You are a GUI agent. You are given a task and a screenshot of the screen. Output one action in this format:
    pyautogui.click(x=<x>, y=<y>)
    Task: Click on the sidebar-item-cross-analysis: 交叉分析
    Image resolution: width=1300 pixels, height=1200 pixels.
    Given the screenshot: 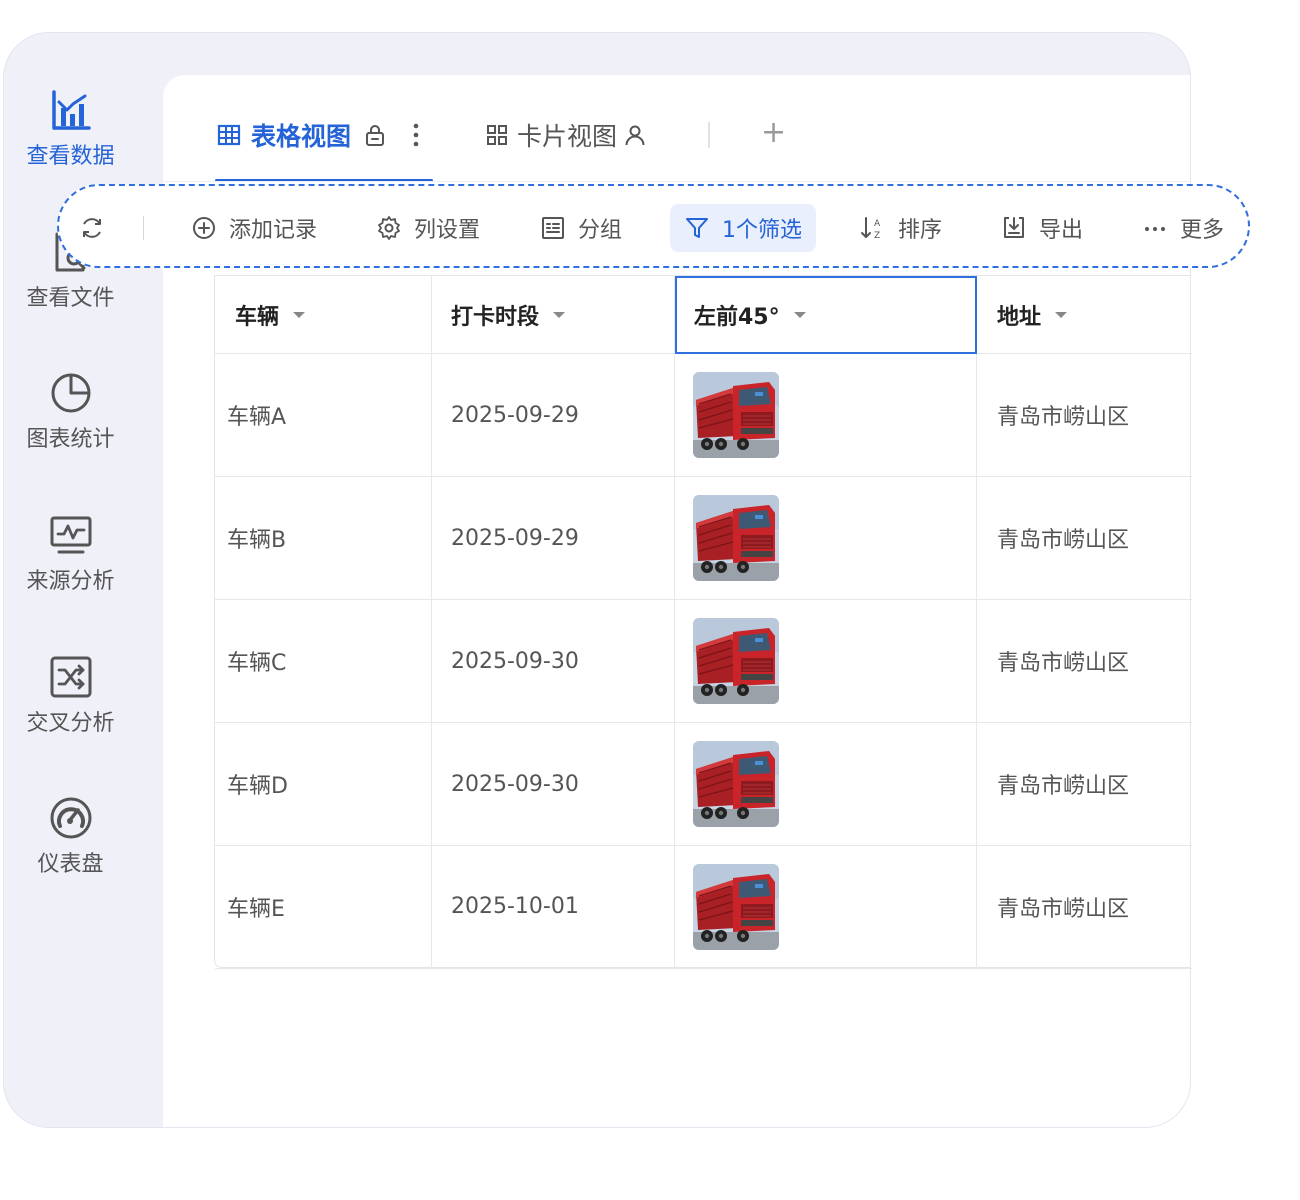 What is the action you would take?
    pyautogui.click(x=70, y=696)
    